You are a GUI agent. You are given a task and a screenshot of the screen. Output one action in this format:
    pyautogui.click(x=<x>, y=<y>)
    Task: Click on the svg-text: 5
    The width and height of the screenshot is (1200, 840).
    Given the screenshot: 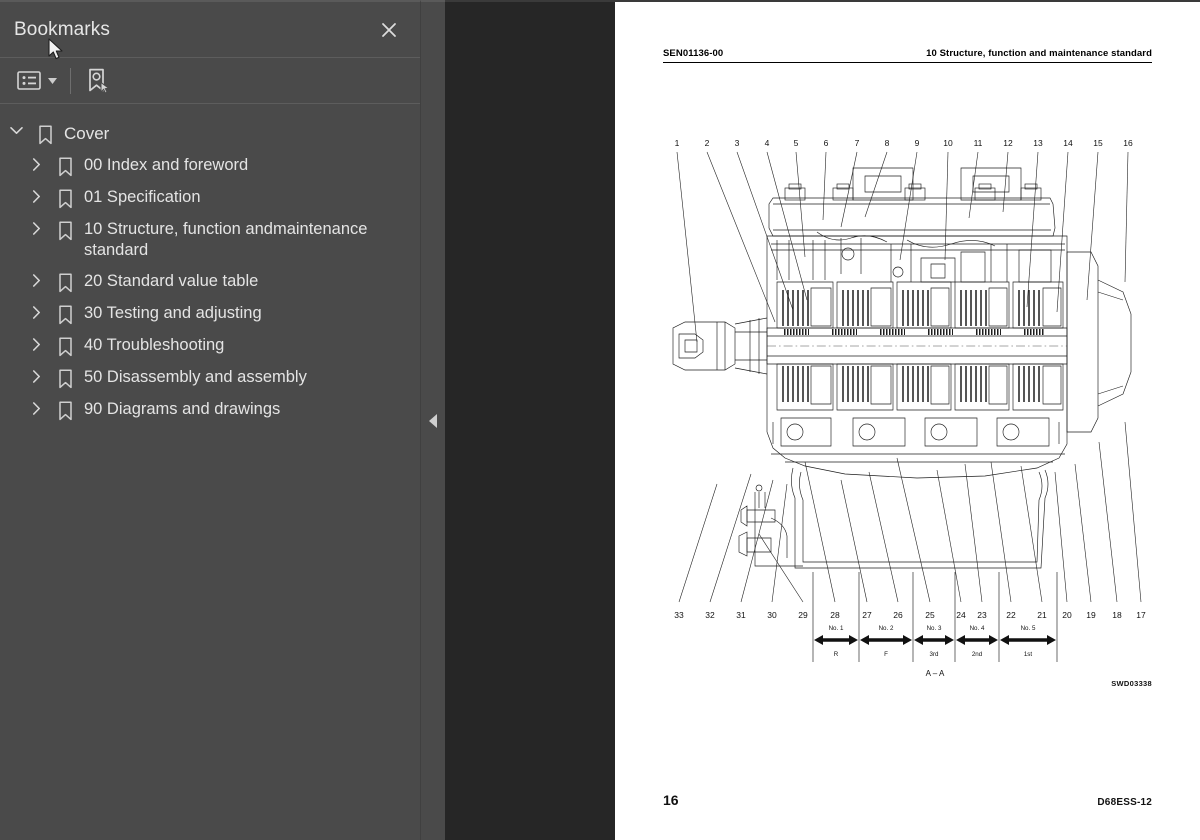 What is the action you would take?
    pyautogui.click(x=796, y=143)
    